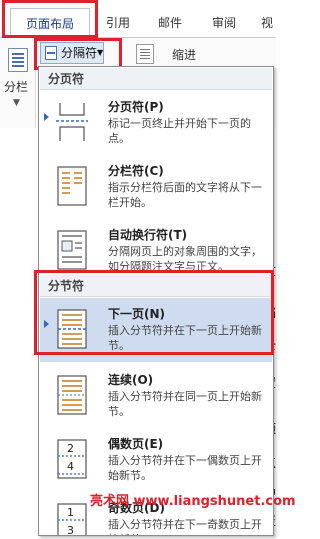 The width and height of the screenshot is (320, 539). I want to click on menu-item-text-wrapping-break: 自动换行符(T) 分隔网页上的对象周围的文字，如分隔题注文字与正文。, so click(156, 247).